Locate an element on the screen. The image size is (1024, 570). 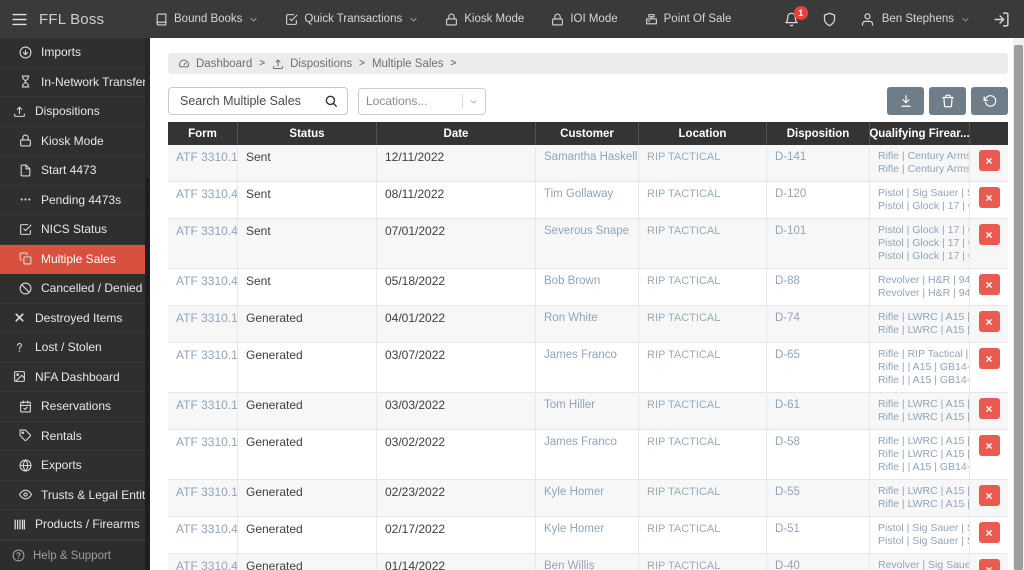
notifications-button: 1 is located at coordinates (796, 16).